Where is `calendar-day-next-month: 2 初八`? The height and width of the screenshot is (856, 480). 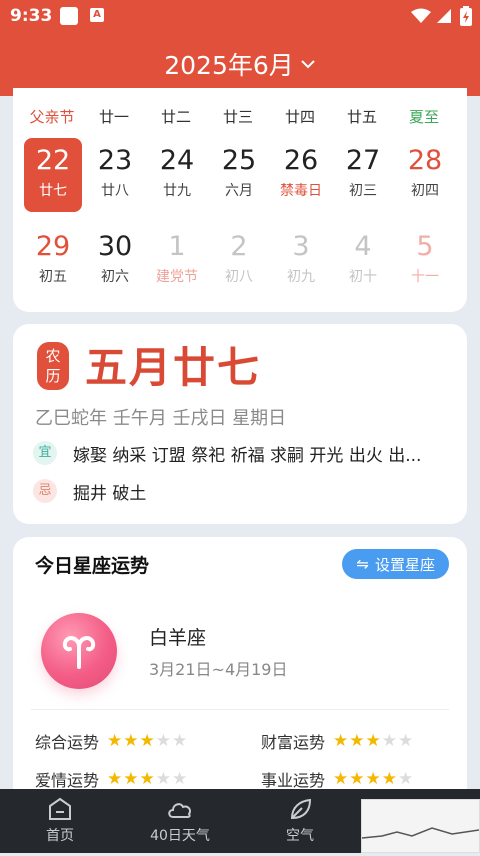 calendar-day-next-month: 2 初八 is located at coordinates (239, 261).